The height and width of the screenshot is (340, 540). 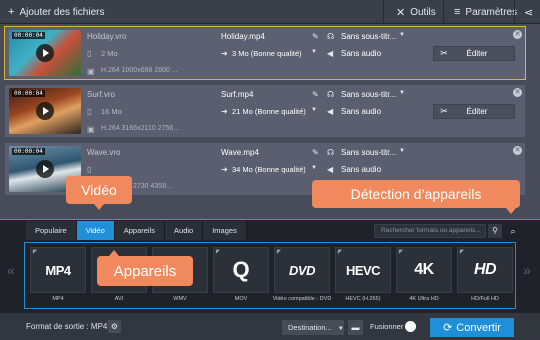 I want to click on edit-label: Éditer, so click(x=477, y=53).